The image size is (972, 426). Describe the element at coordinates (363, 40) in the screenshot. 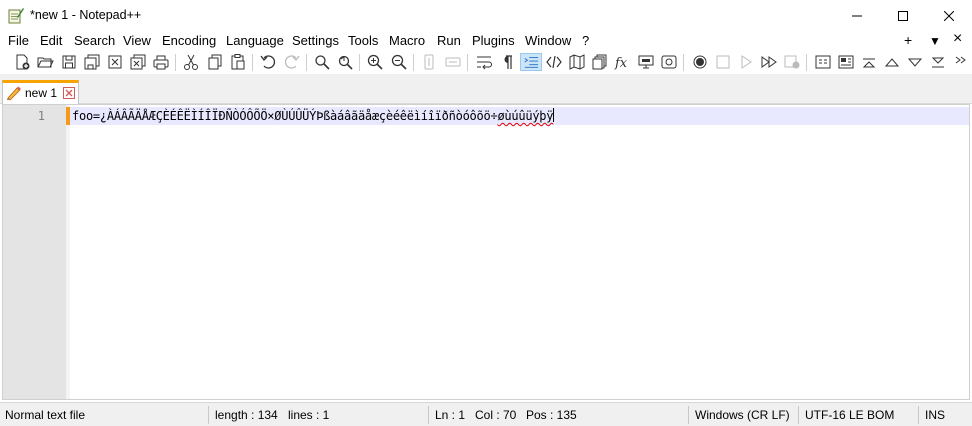

I see `menu-tools: Tools` at that location.